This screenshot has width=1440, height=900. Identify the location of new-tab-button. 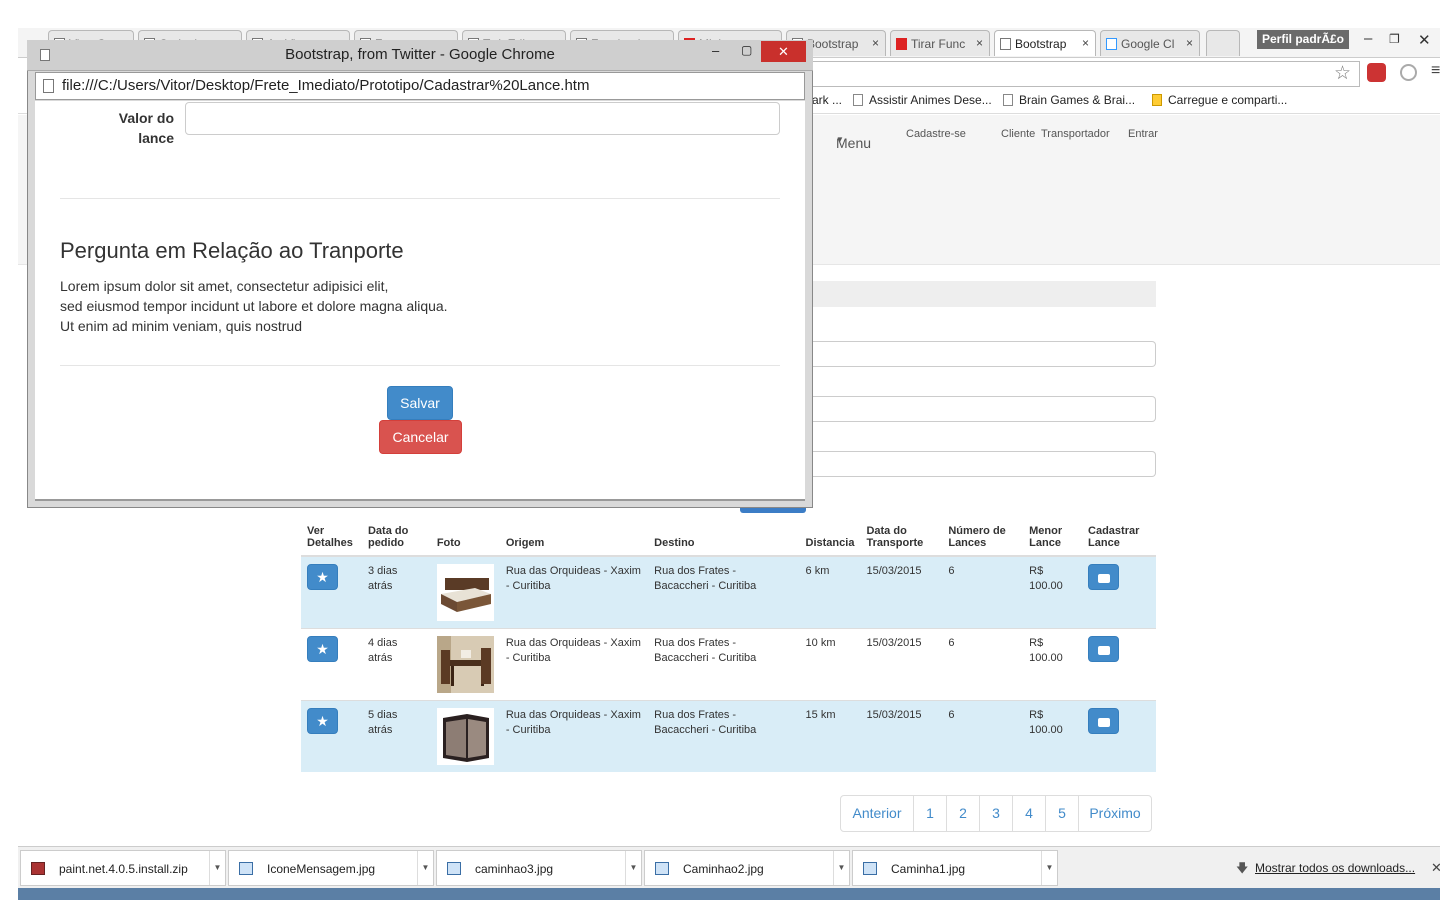
(1223, 43).